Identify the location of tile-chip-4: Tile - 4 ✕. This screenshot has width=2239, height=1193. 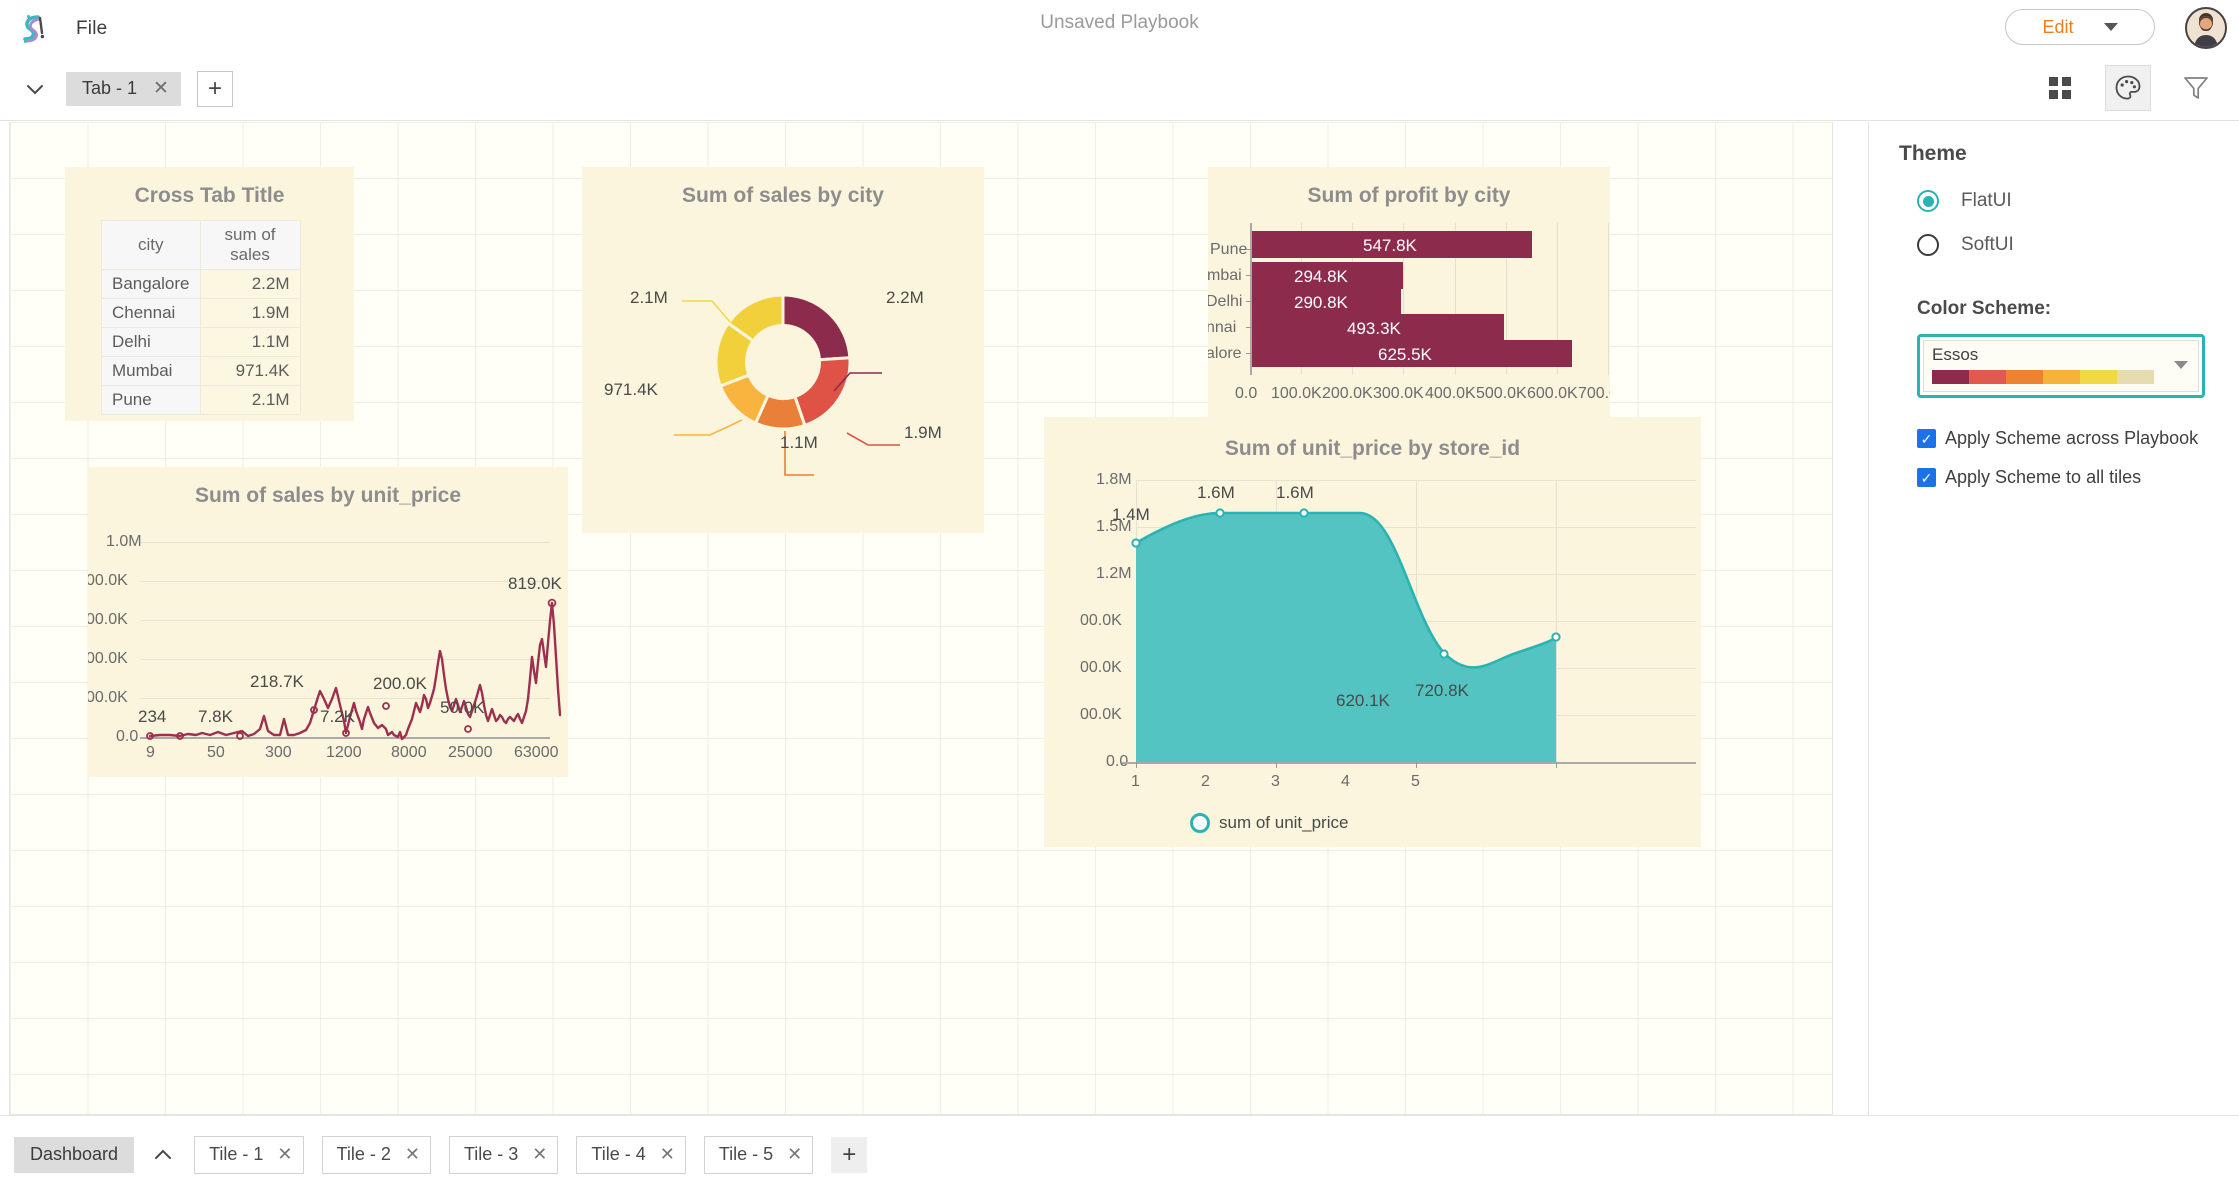
(631, 1154).